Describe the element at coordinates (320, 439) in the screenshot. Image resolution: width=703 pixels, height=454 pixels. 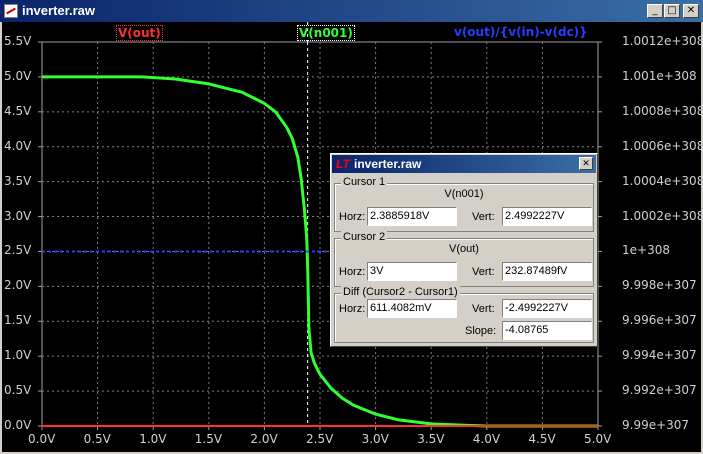
I see `x-tick-label: 2.5V` at that location.